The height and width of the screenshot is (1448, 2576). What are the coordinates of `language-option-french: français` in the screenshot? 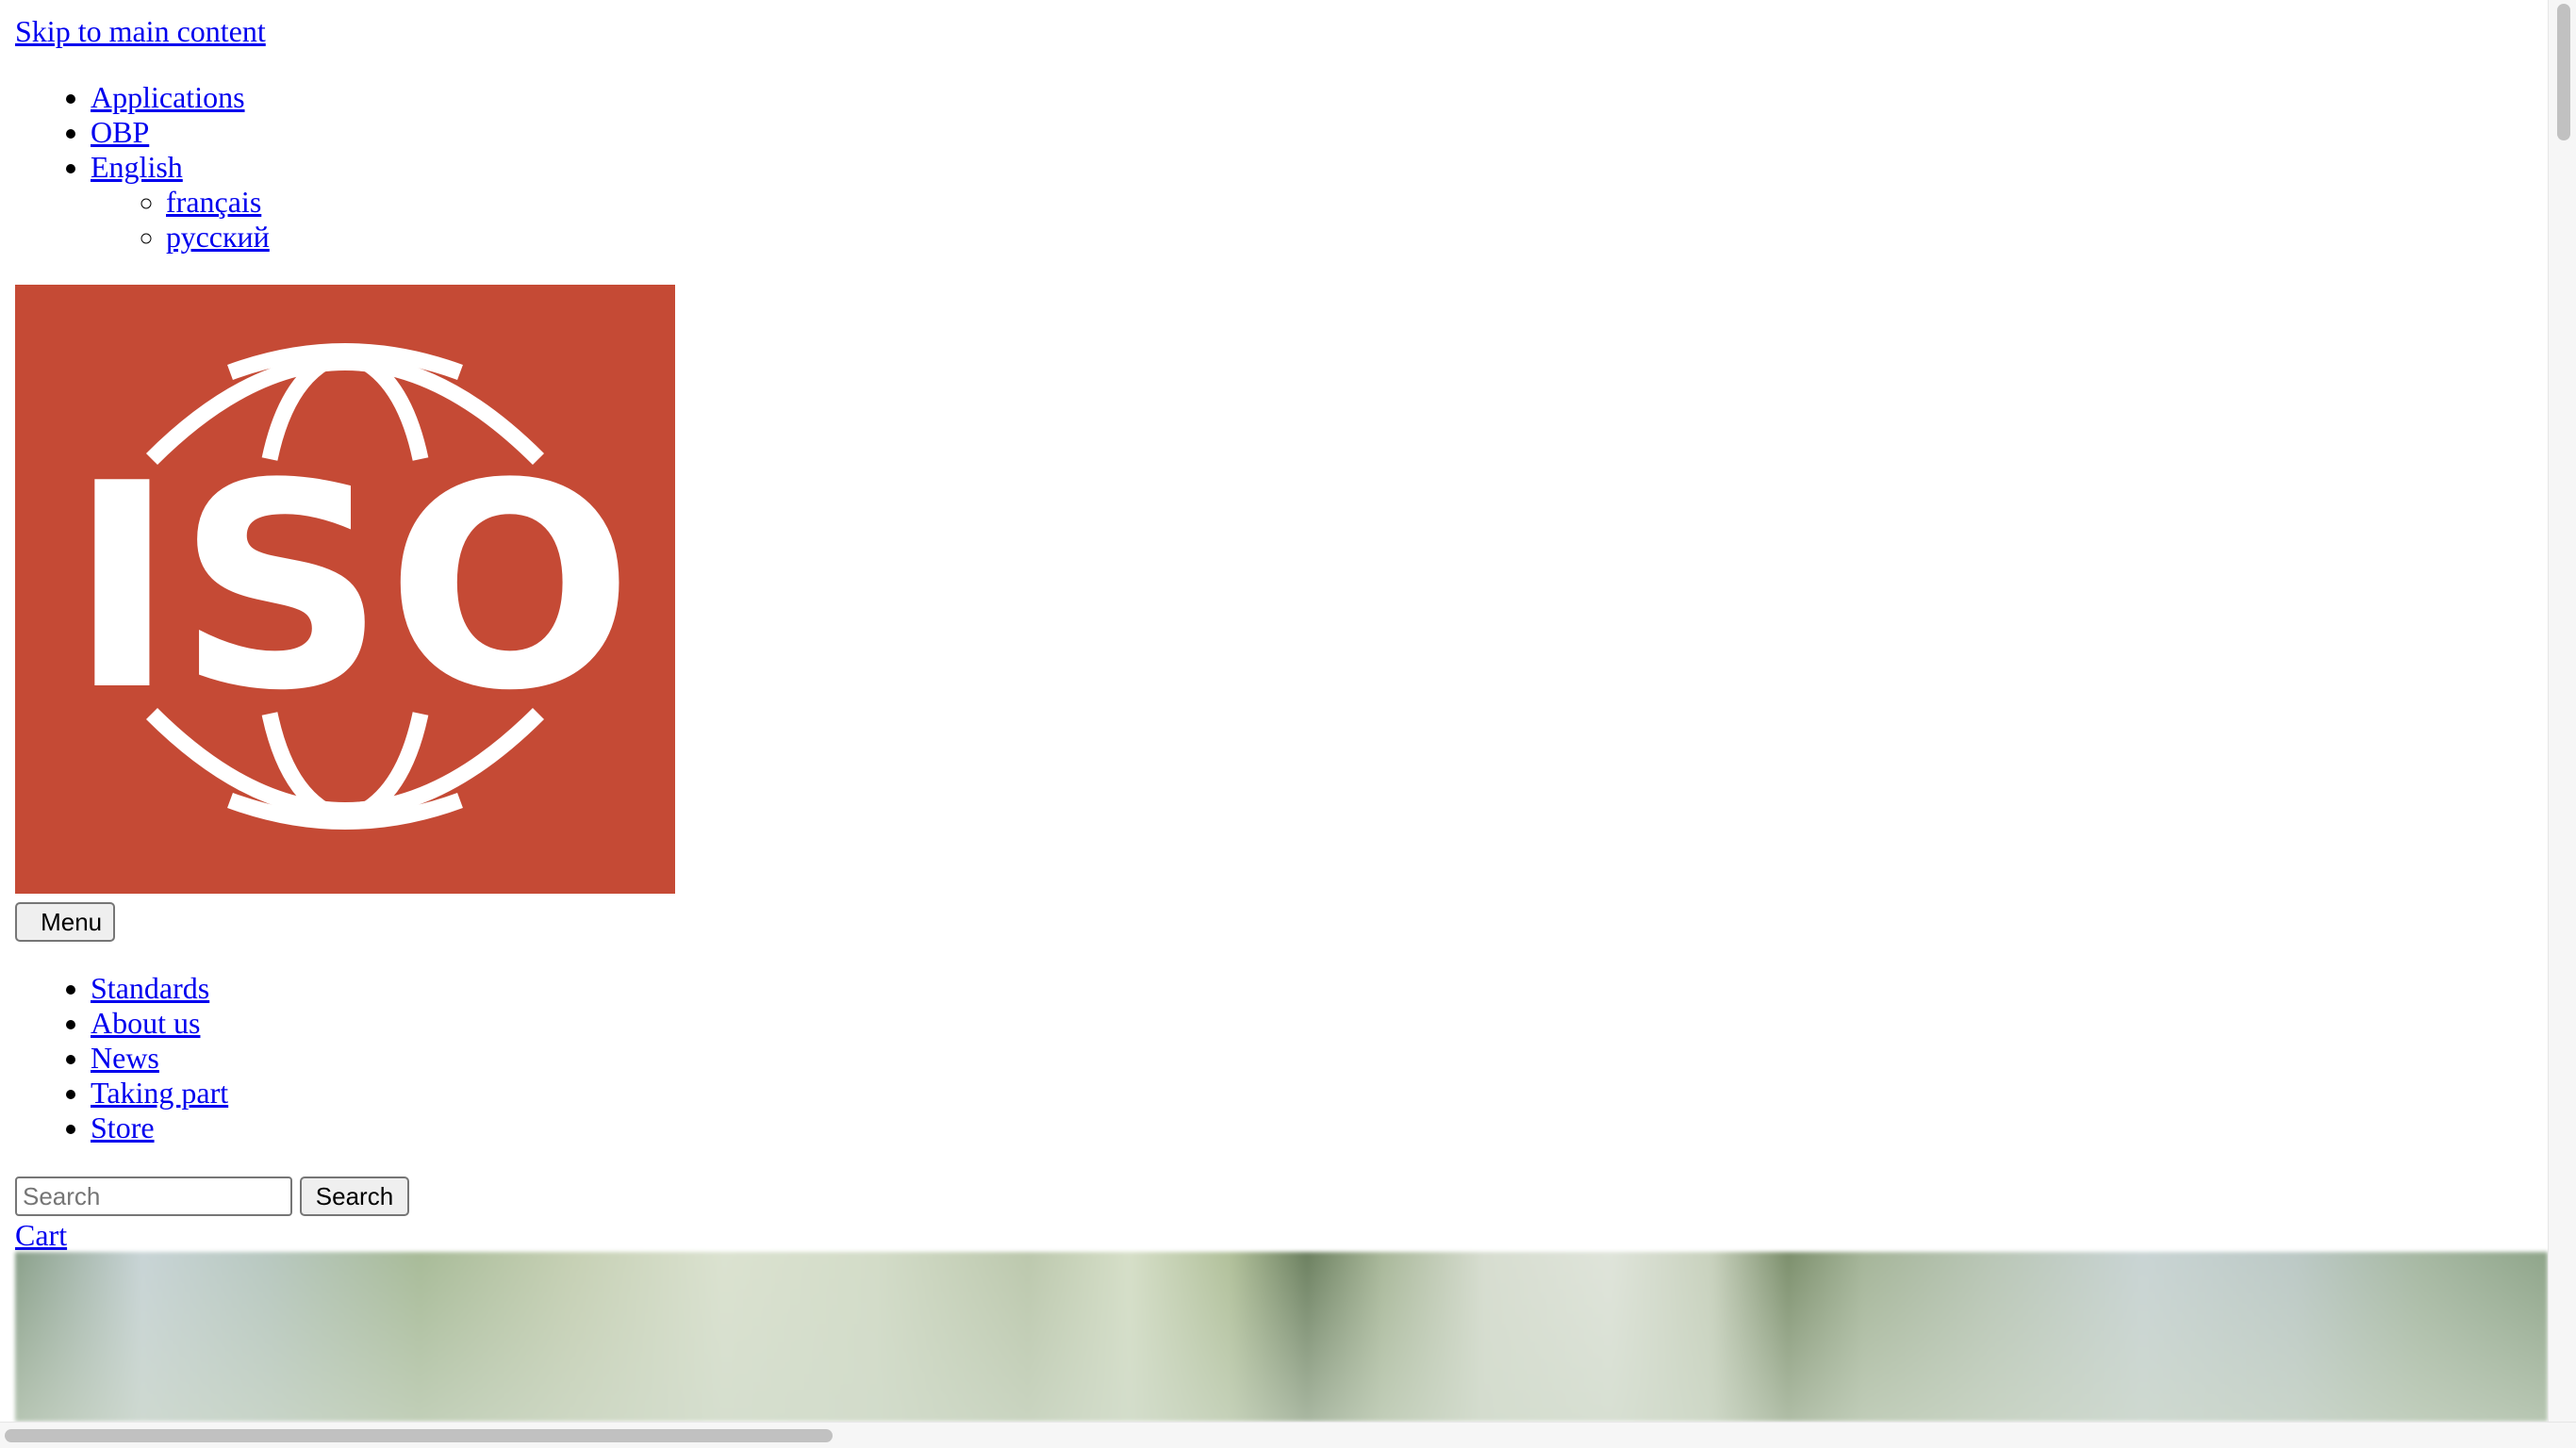 It's located at (218, 202).